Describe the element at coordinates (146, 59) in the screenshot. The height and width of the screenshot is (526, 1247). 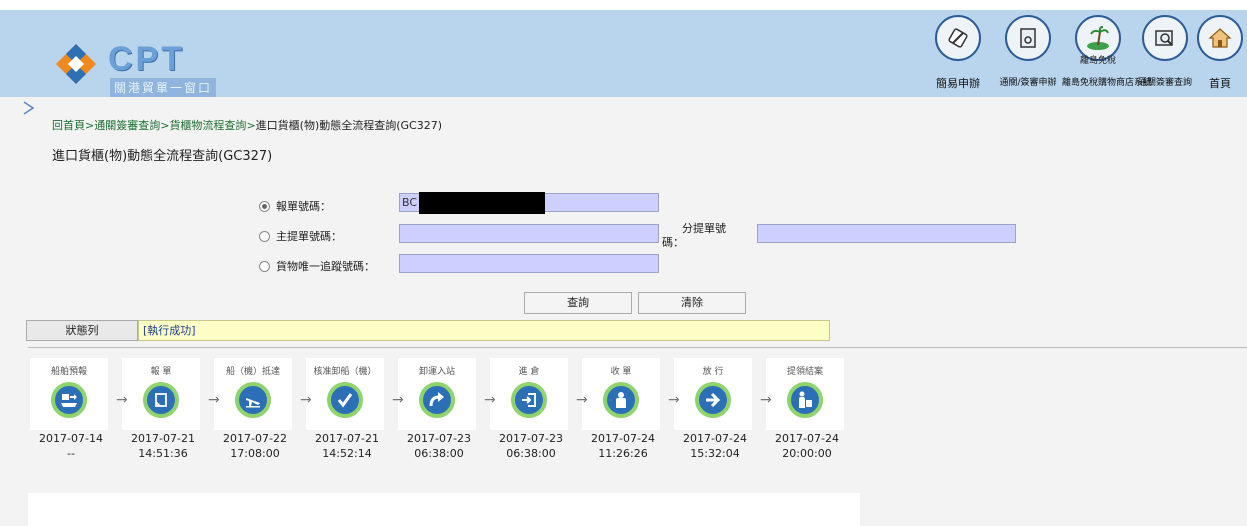
I see `logo-brand-text: CPT` at that location.